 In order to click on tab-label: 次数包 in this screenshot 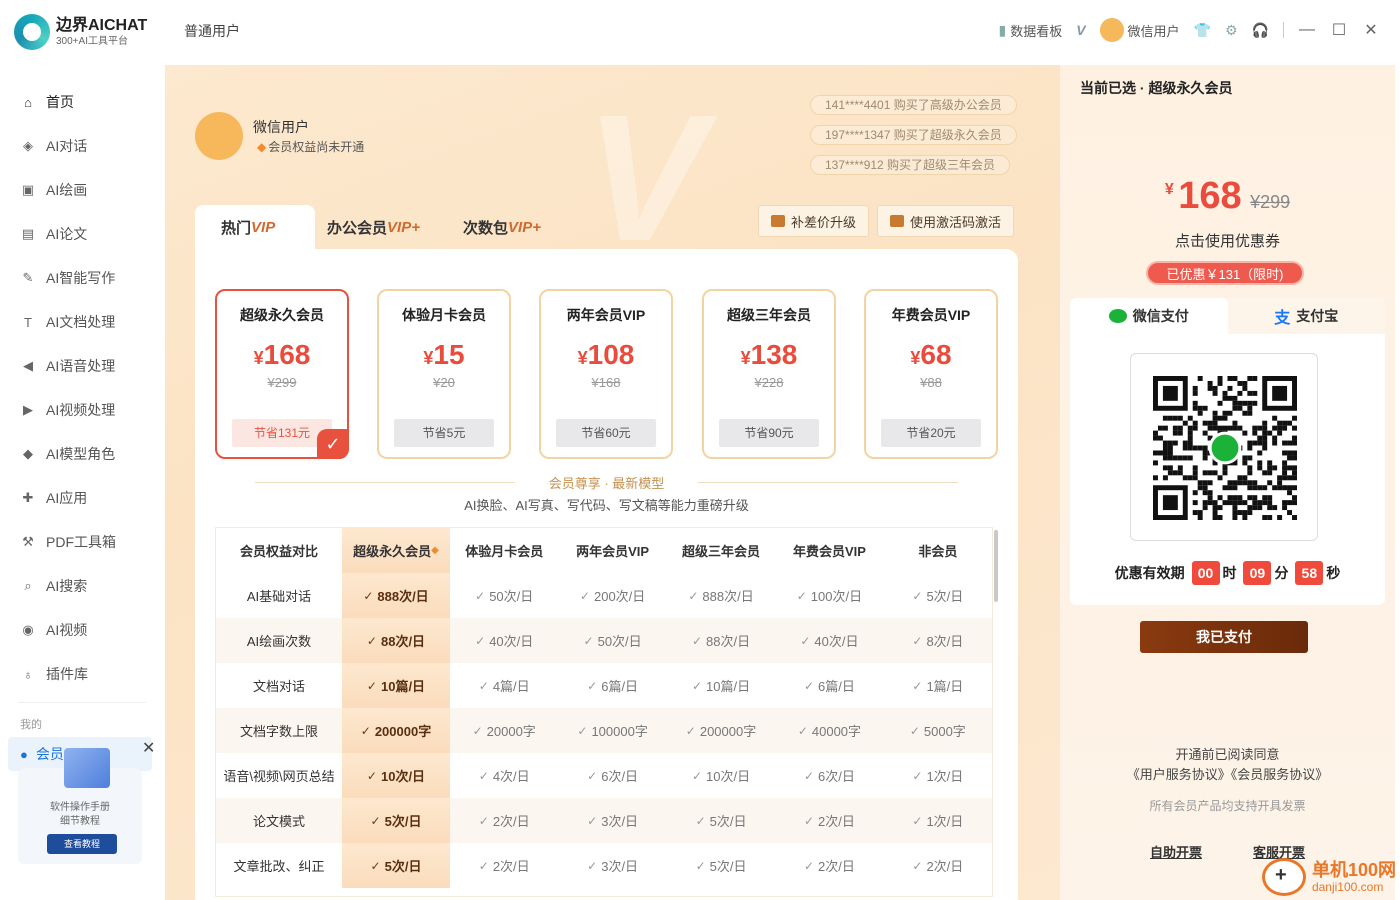, I will do `click(486, 228)`.